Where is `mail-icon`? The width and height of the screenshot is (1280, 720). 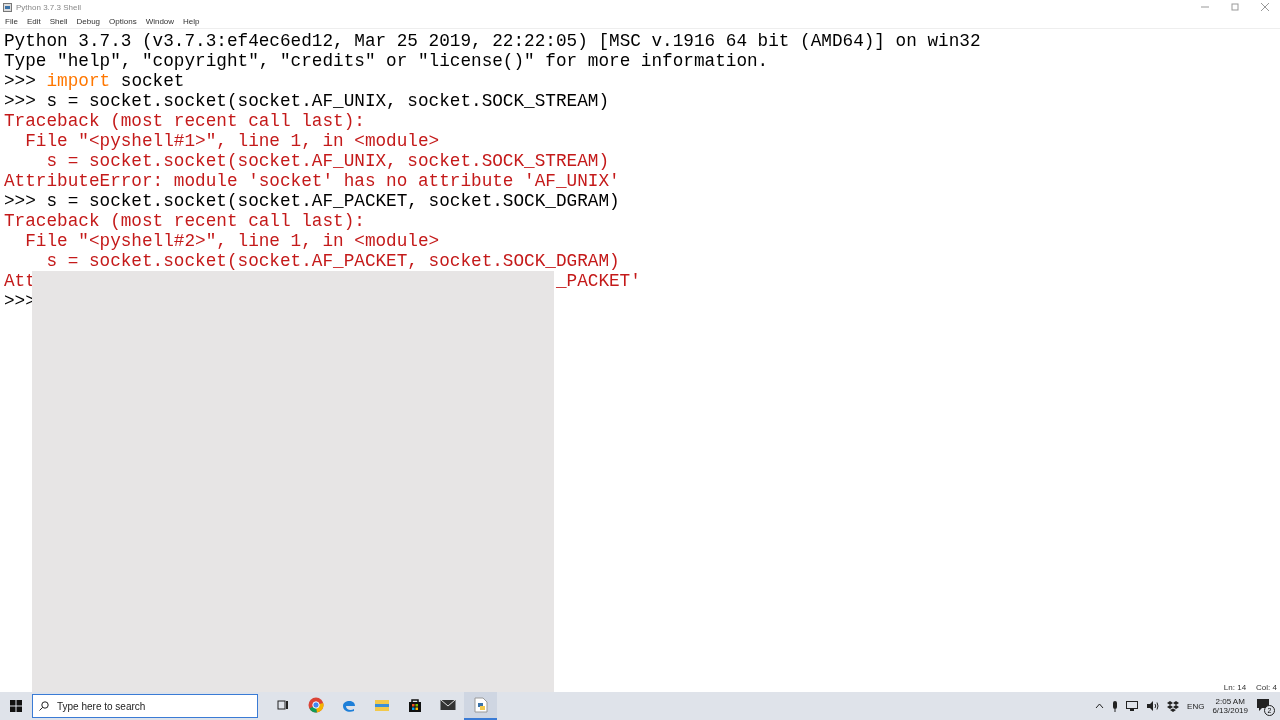
mail-icon is located at coordinates (447, 705).